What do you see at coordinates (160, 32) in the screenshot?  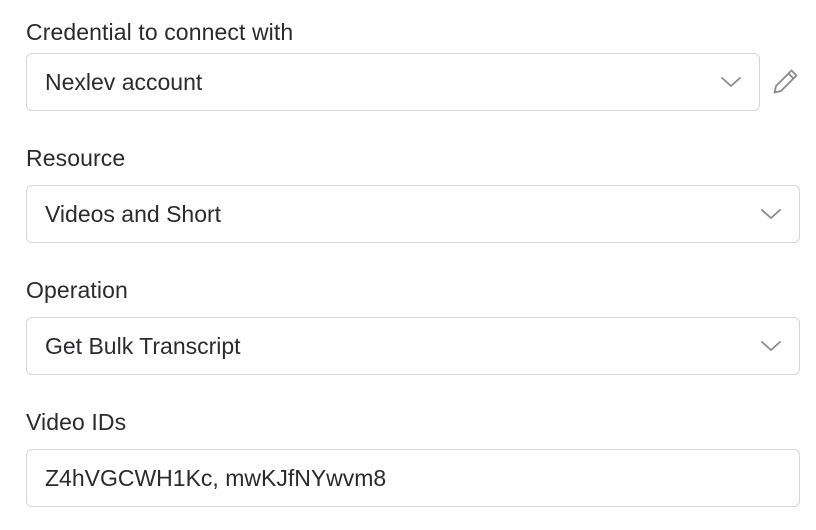 I see `credential-label: Credential to connect with` at bounding box center [160, 32].